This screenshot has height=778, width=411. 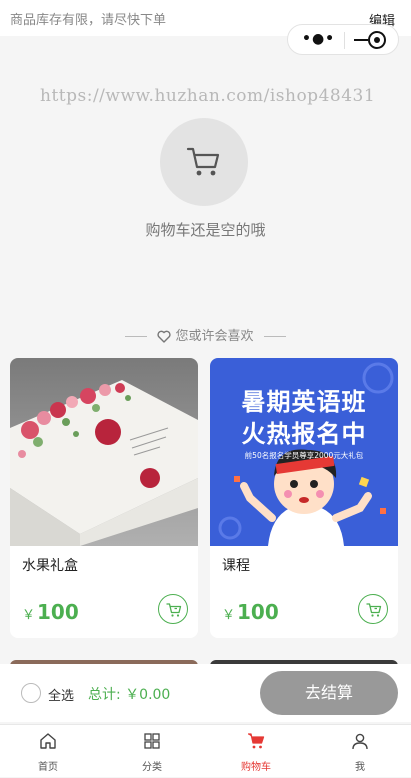 What do you see at coordinates (205, 750) in the screenshot?
I see `tab-bar: 首页 分类 购物车 我` at bounding box center [205, 750].